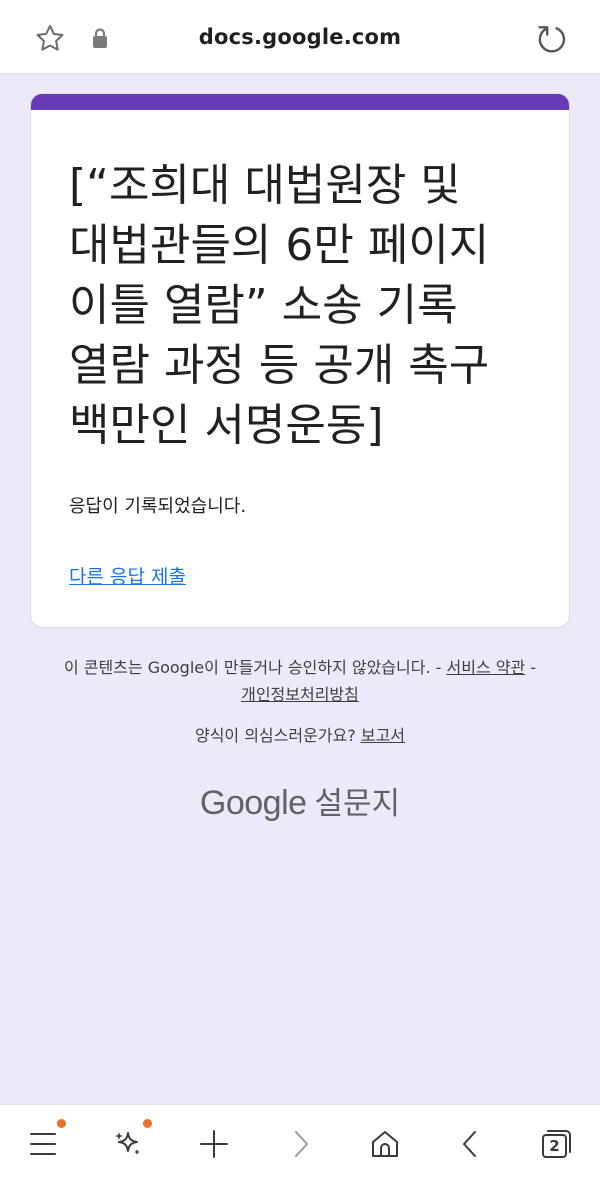 This screenshot has width=600, height=1178. I want to click on sparkle-icon, so click(128, 1144).